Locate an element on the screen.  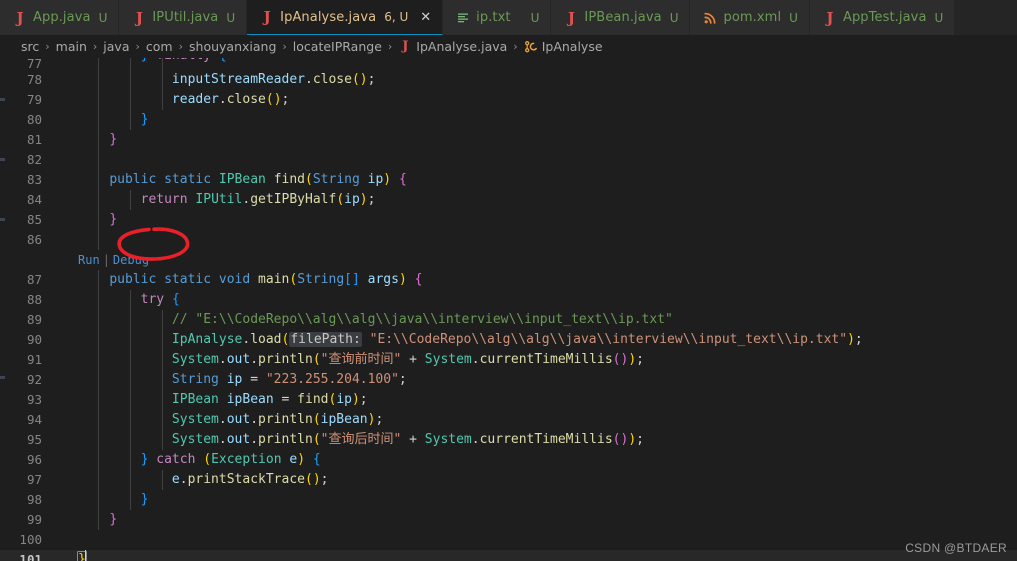
lightbulb-icon is located at coordinates (109, 547).